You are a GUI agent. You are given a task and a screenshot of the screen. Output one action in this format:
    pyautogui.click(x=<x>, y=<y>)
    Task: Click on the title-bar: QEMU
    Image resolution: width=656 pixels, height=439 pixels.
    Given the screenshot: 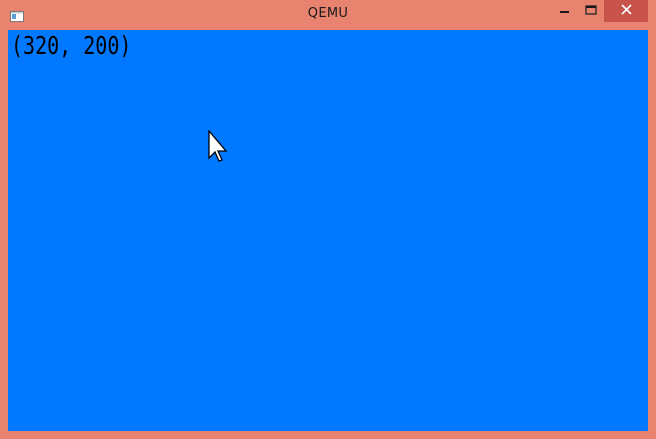 What is the action you would take?
    pyautogui.click(x=328, y=15)
    